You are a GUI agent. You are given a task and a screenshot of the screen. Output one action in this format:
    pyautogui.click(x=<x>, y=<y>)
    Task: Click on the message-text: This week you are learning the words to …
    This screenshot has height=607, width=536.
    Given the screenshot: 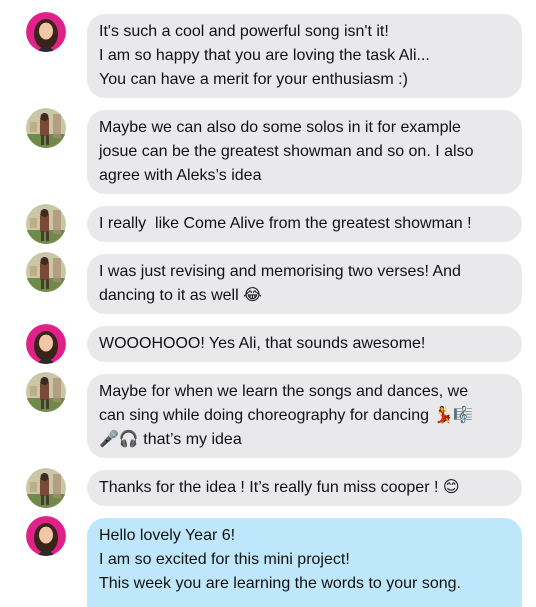 What is the action you would take?
    pyautogui.click(x=280, y=583)
    